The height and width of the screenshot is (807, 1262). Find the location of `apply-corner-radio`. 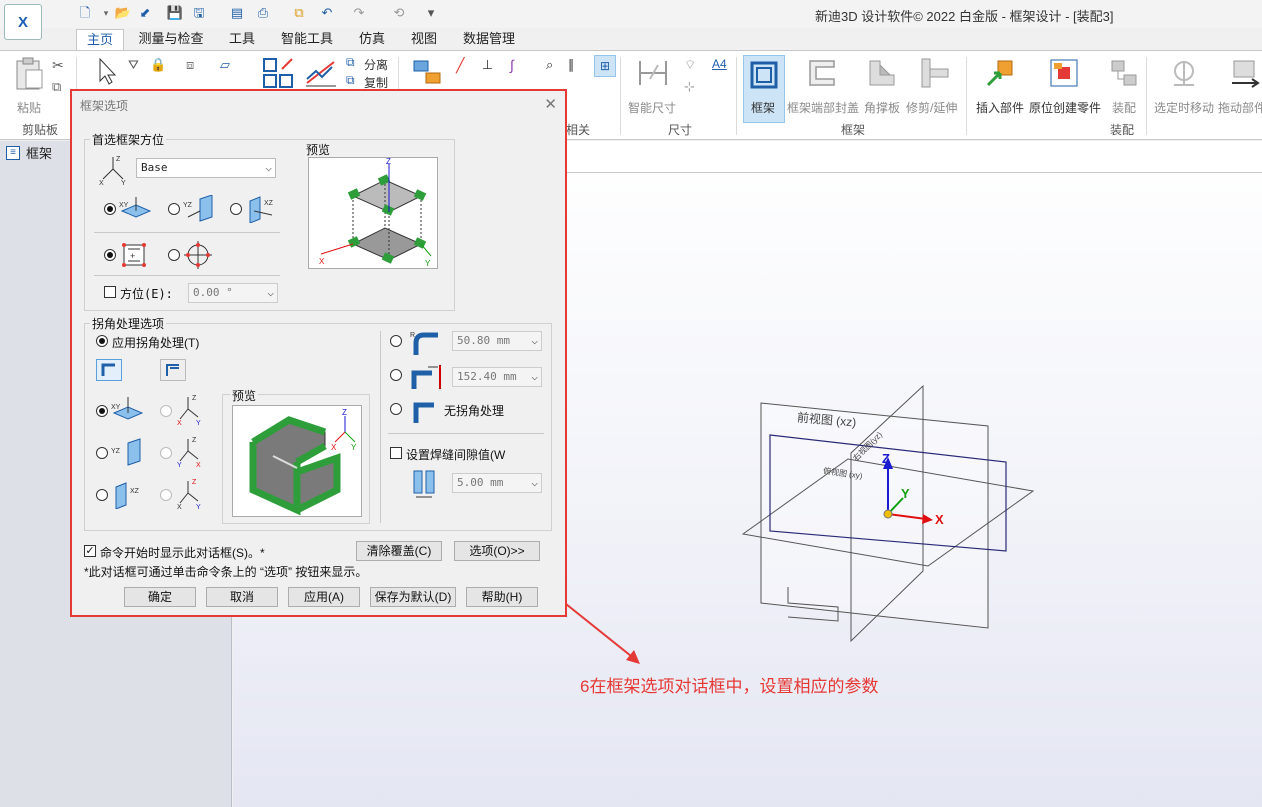

apply-corner-radio is located at coordinates (102, 341).